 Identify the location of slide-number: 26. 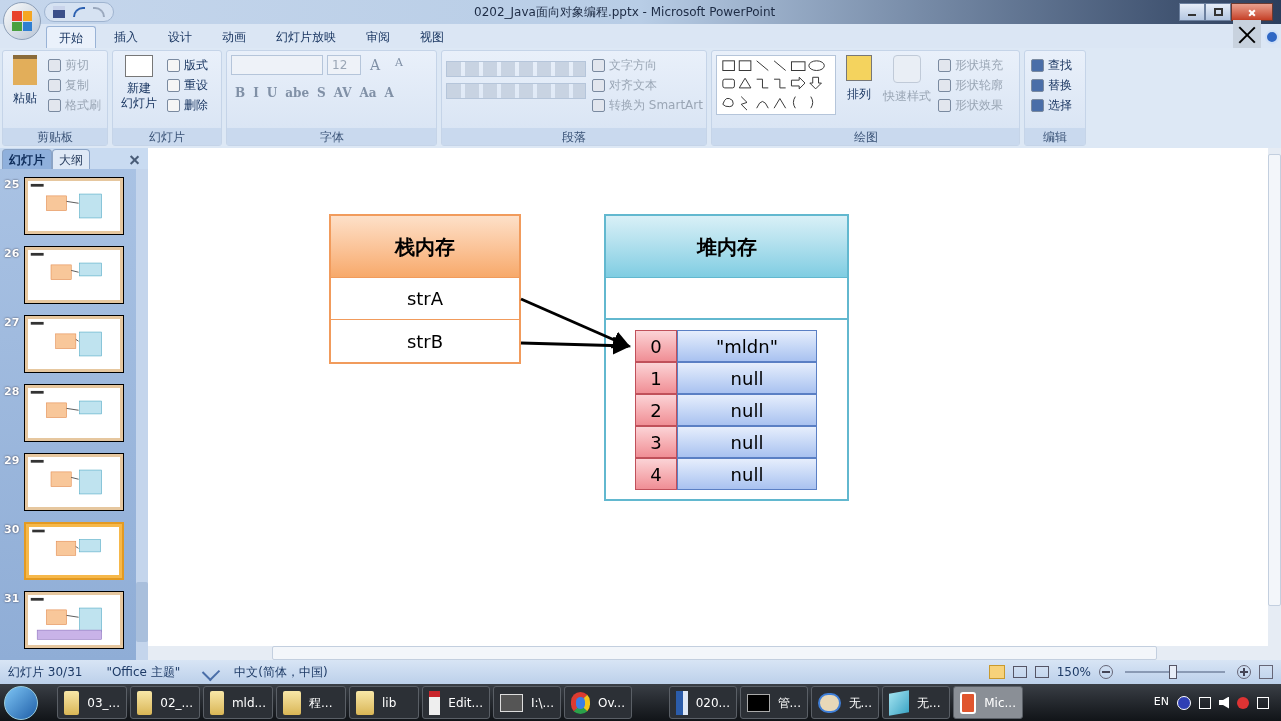
(12, 254).